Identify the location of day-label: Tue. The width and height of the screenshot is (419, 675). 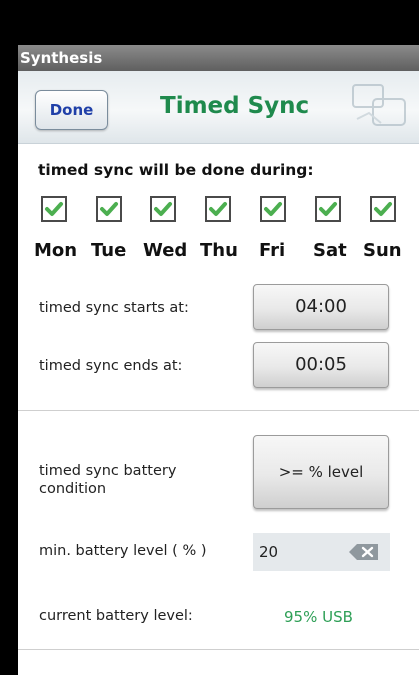
(109, 250).